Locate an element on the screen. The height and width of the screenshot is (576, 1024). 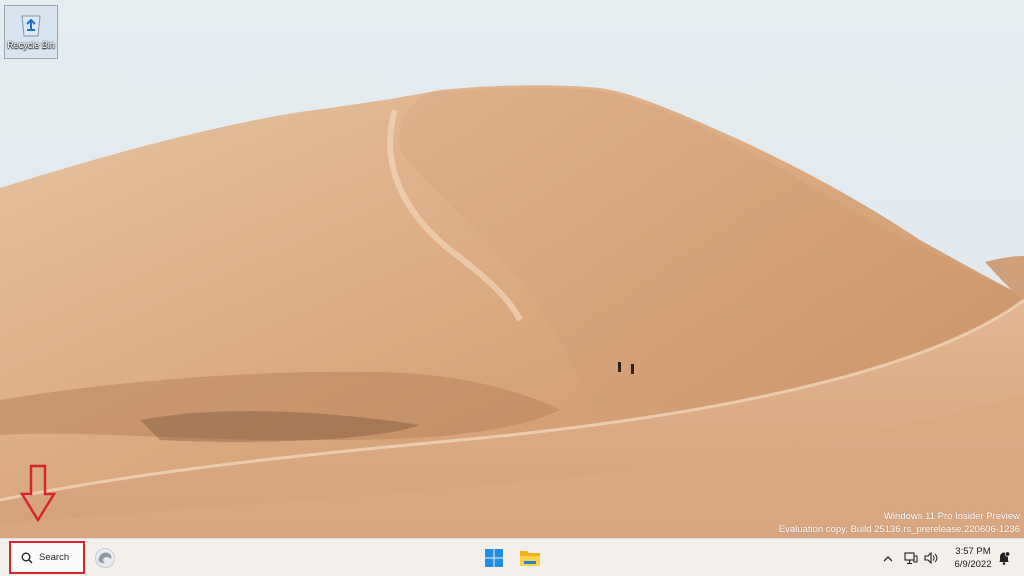
show-hidden-icons-button is located at coordinates (888, 558).